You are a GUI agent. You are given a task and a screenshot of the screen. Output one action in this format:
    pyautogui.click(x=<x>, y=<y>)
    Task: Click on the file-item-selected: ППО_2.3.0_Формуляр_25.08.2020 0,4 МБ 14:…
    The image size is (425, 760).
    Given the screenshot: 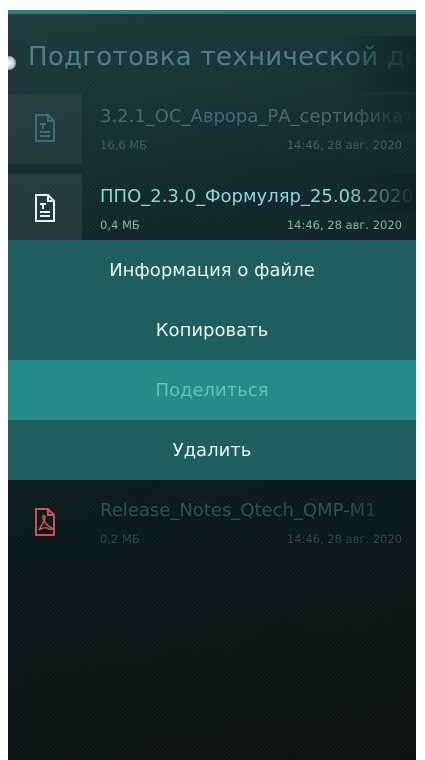 What is the action you would take?
    pyautogui.click(x=212, y=209)
    